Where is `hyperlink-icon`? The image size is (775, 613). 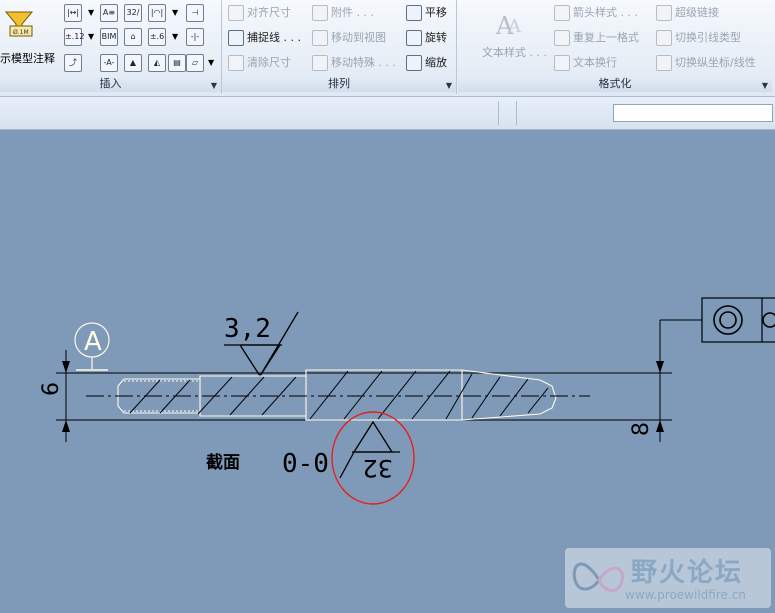
hyperlink-icon is located at coordinates (664, 13).